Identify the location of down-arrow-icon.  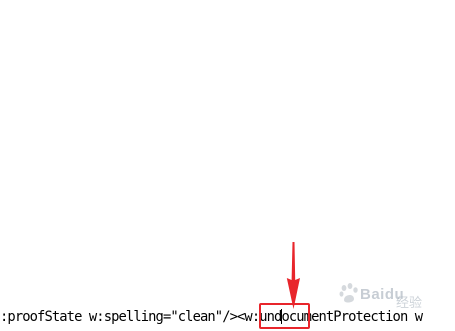
(293, 275).